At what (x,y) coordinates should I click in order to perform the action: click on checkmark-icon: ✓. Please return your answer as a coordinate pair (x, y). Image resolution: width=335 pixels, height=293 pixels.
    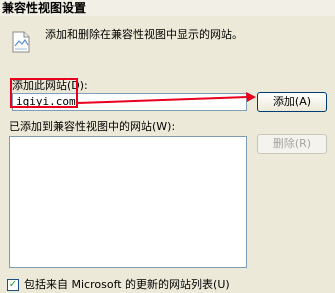
    Looking at the image, I should click on (13, 284).